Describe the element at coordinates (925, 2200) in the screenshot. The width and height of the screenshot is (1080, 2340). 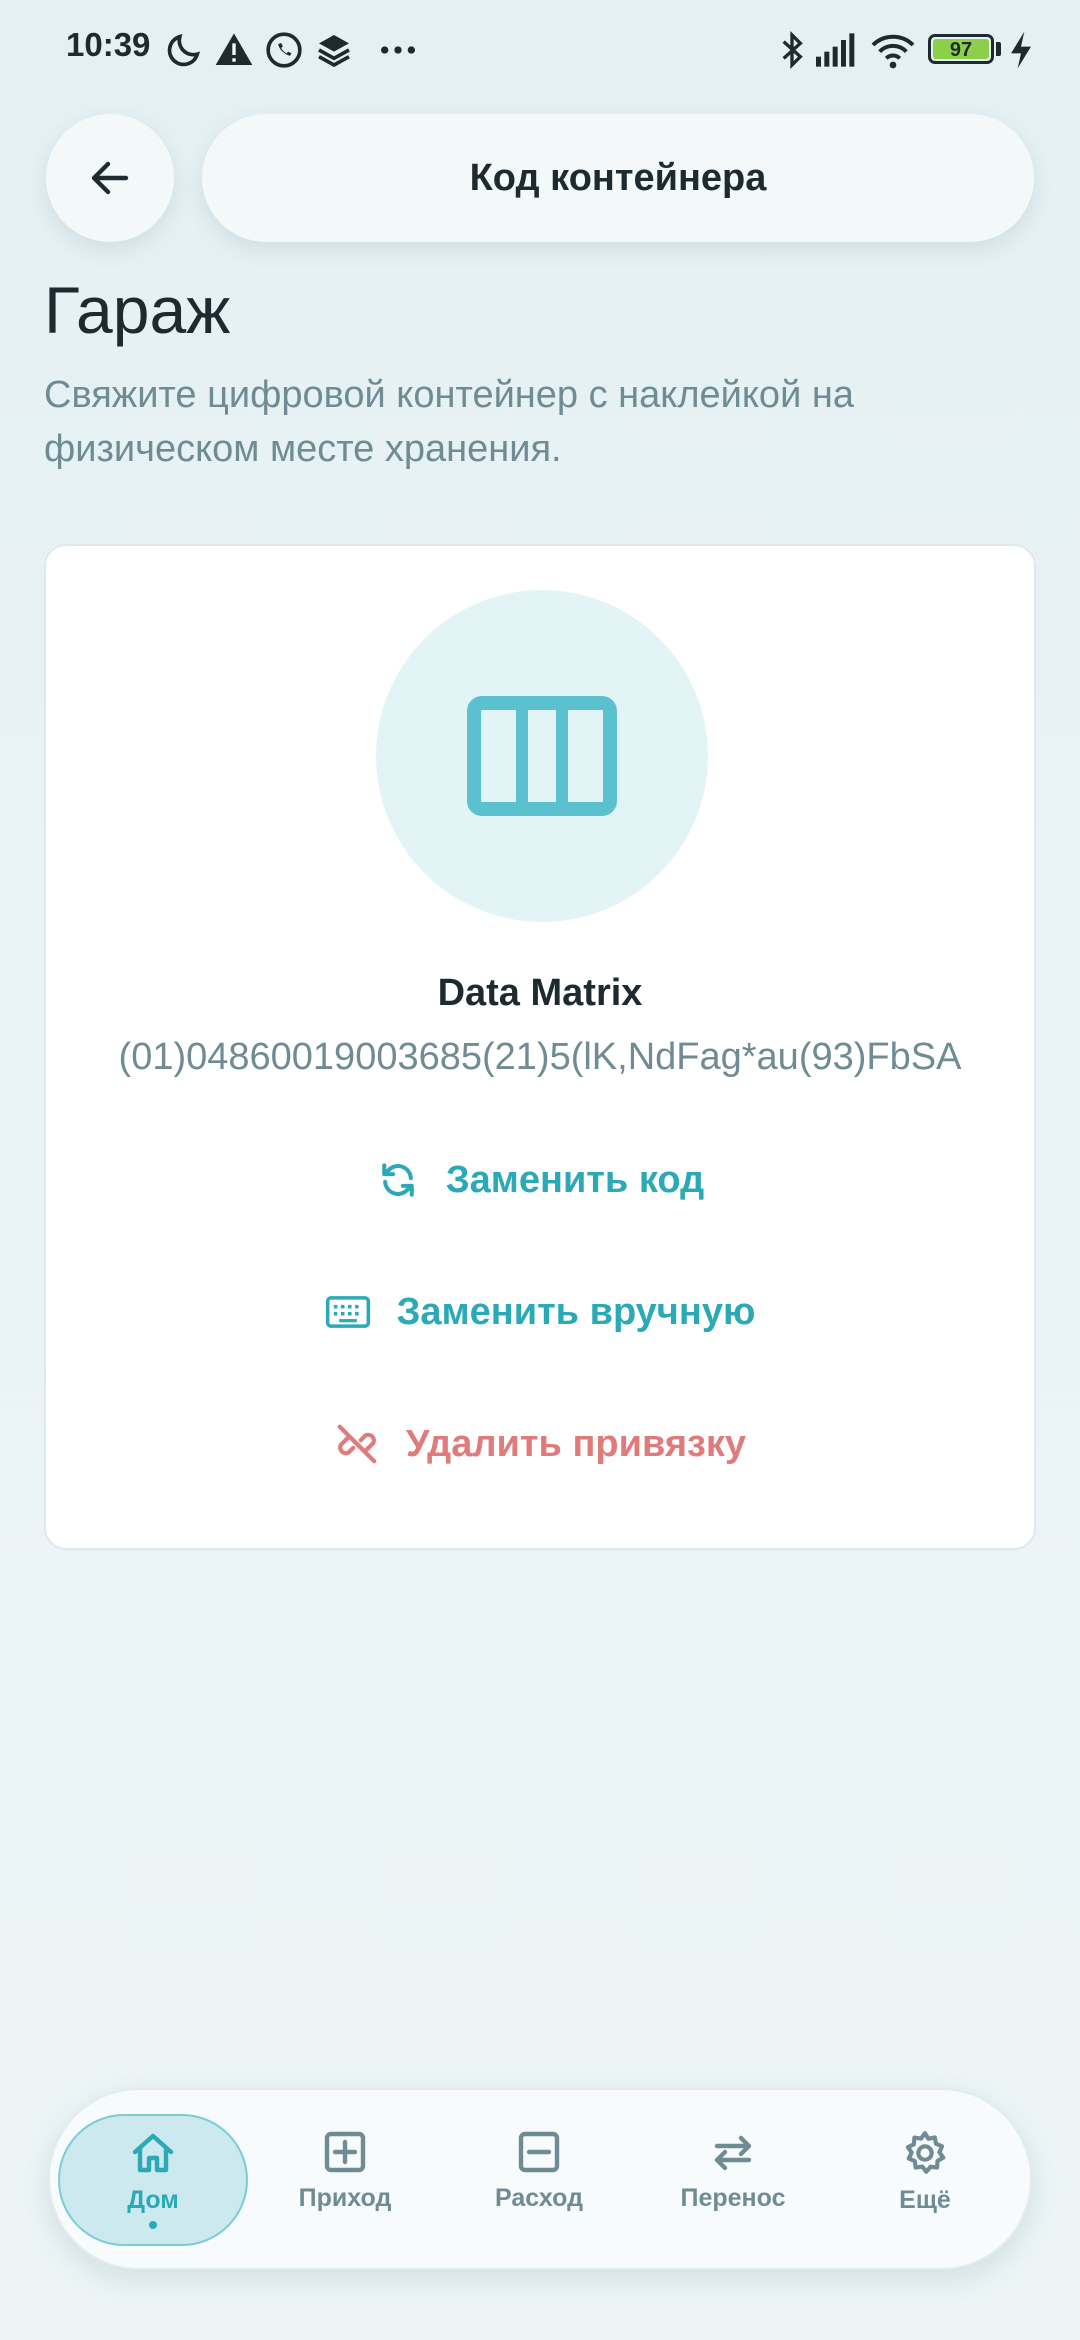
I see `nav-label-more: Ещё` at that location.